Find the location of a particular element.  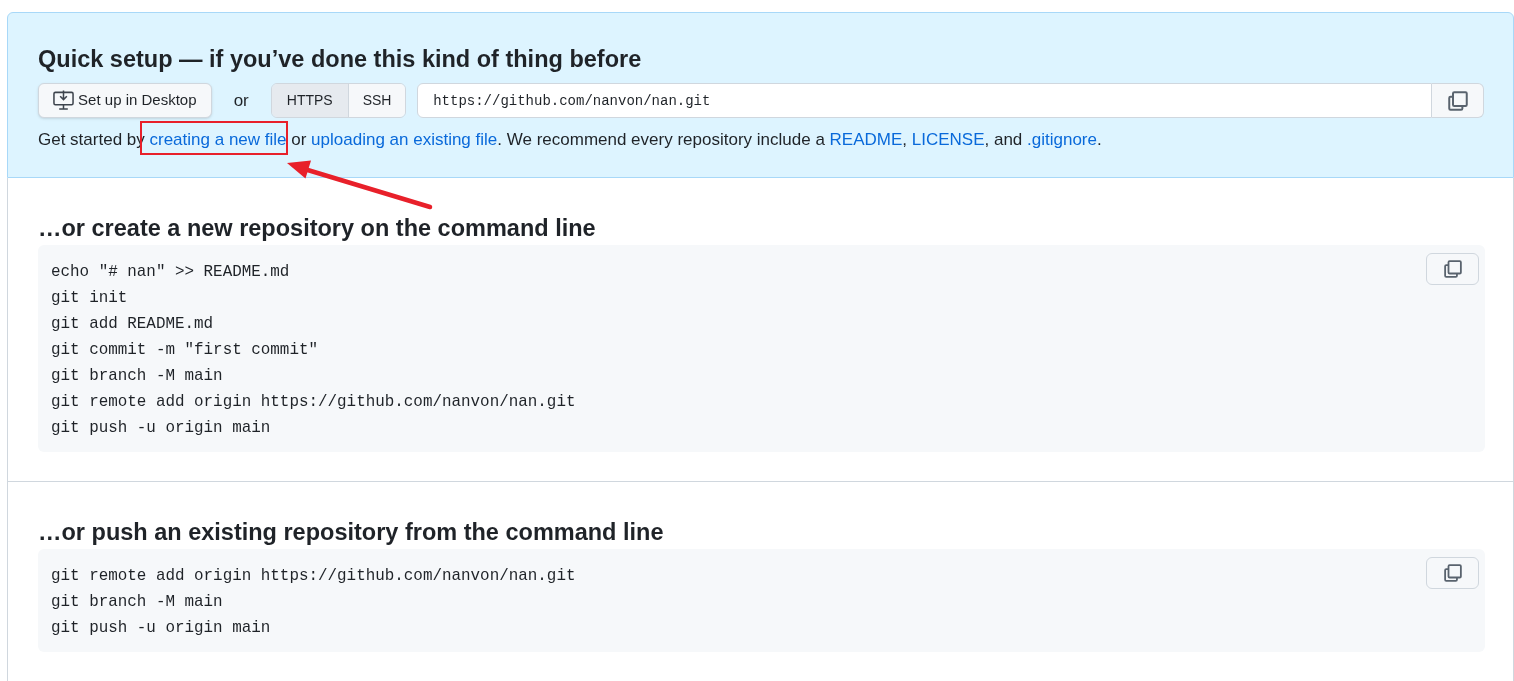

desktop-button: Set up in Desktop is located at coordinates (125, 100).